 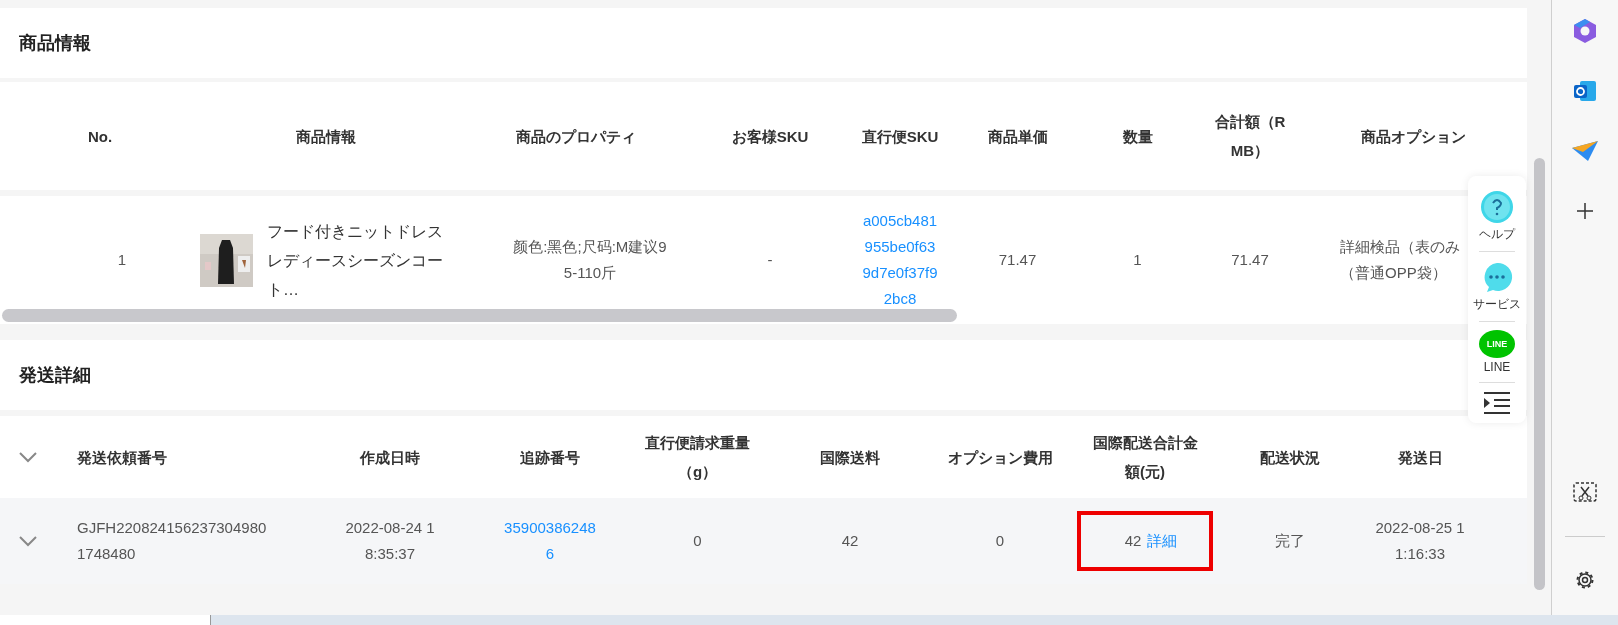 What do you see at coordinates (1250, 136) in the screenshot?
I see `column-header: 合計額（RMB）` at bounding box center [1250, 136].